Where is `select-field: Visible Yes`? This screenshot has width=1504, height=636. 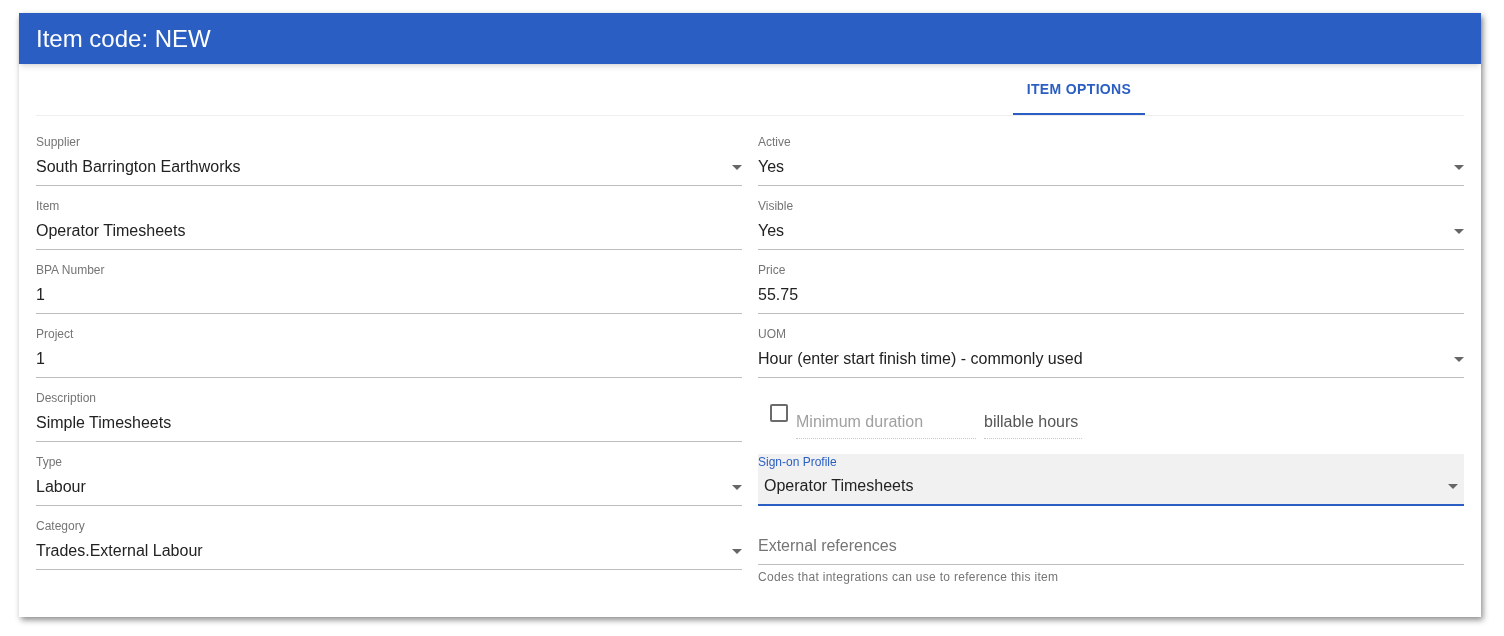 select-field: Visible Yes is located at coordinates (1111, 224).